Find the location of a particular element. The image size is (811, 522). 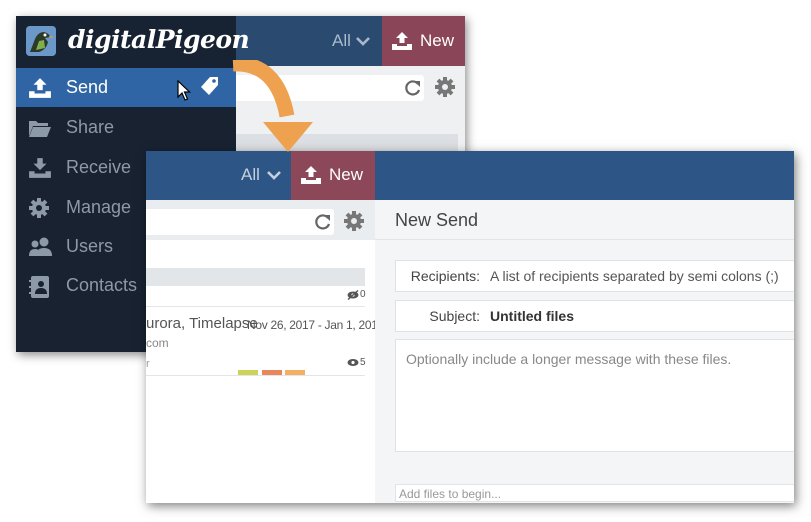

transfer-sender: r is located at coordinates (148, 364).